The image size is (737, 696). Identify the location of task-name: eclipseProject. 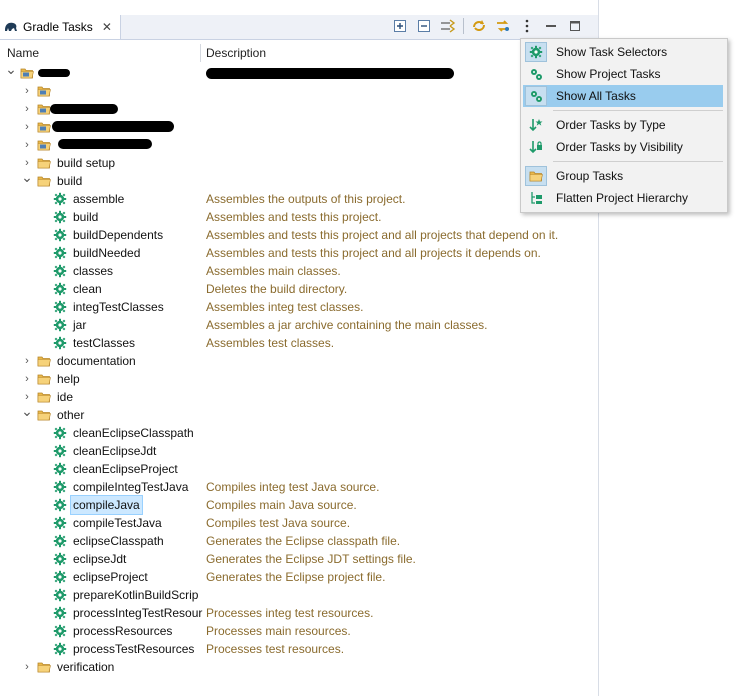
(110, 577).